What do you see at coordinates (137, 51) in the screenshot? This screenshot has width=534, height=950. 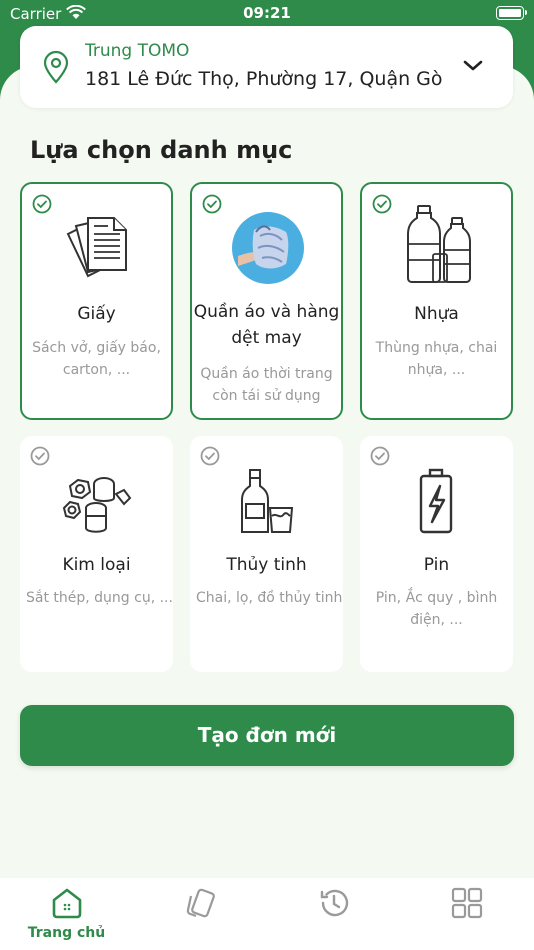 I see `location-name: Trung TOMO` at bounding box center [137, 51].